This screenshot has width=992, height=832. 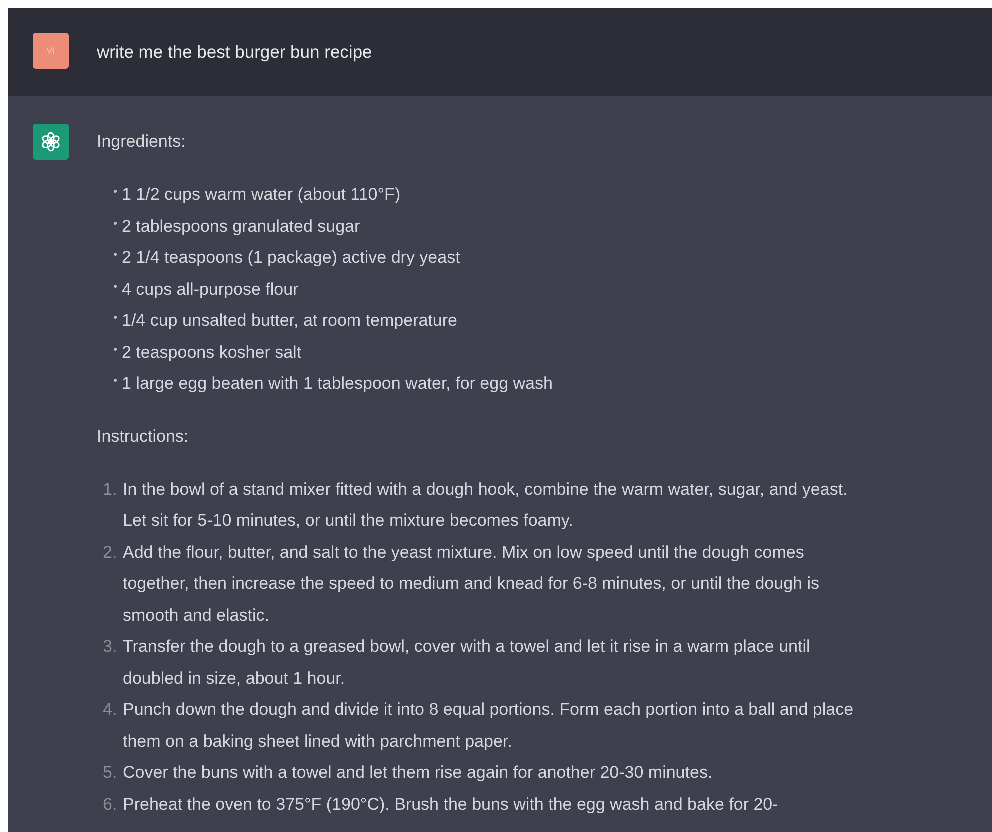 What do you see at coordinates (486, 505) in the screenshot?
I see `step-text: In the bowl of a stand mixer fitted with a dough hook, combine the warm water, sugar, and yeast. Let sit for 5-10 minutes, or until the mixture becomes foamy.` at bounding box center [486, 505].